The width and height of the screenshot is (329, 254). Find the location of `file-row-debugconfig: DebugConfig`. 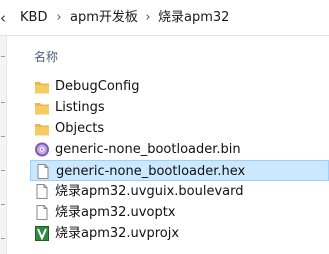

file-row-debugconfig: DebugConfig is located at coordinates (179, 86).